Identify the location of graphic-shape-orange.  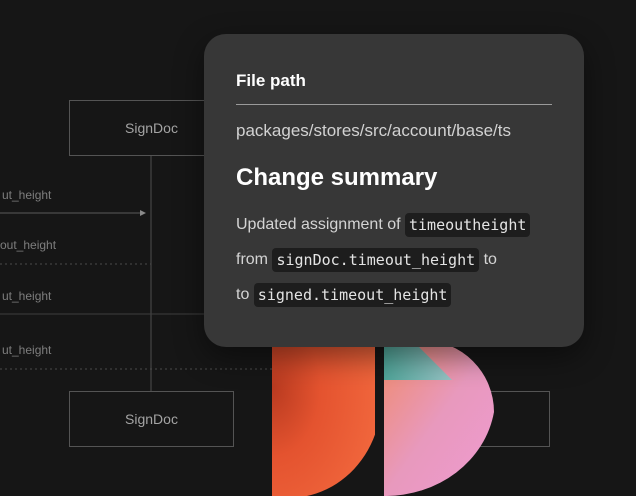
(327, 418).